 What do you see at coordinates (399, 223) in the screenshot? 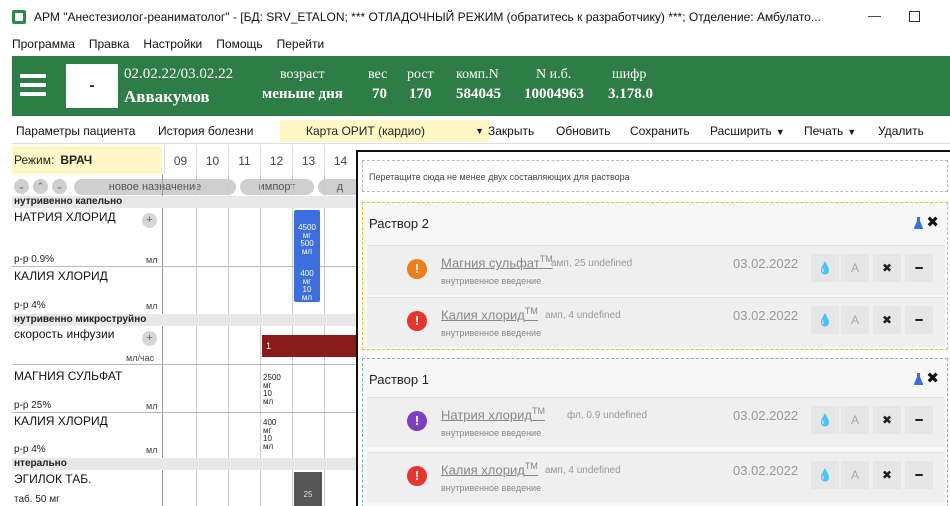
I see `solution-title: Раствор 2` at bounding box center [399, 223].